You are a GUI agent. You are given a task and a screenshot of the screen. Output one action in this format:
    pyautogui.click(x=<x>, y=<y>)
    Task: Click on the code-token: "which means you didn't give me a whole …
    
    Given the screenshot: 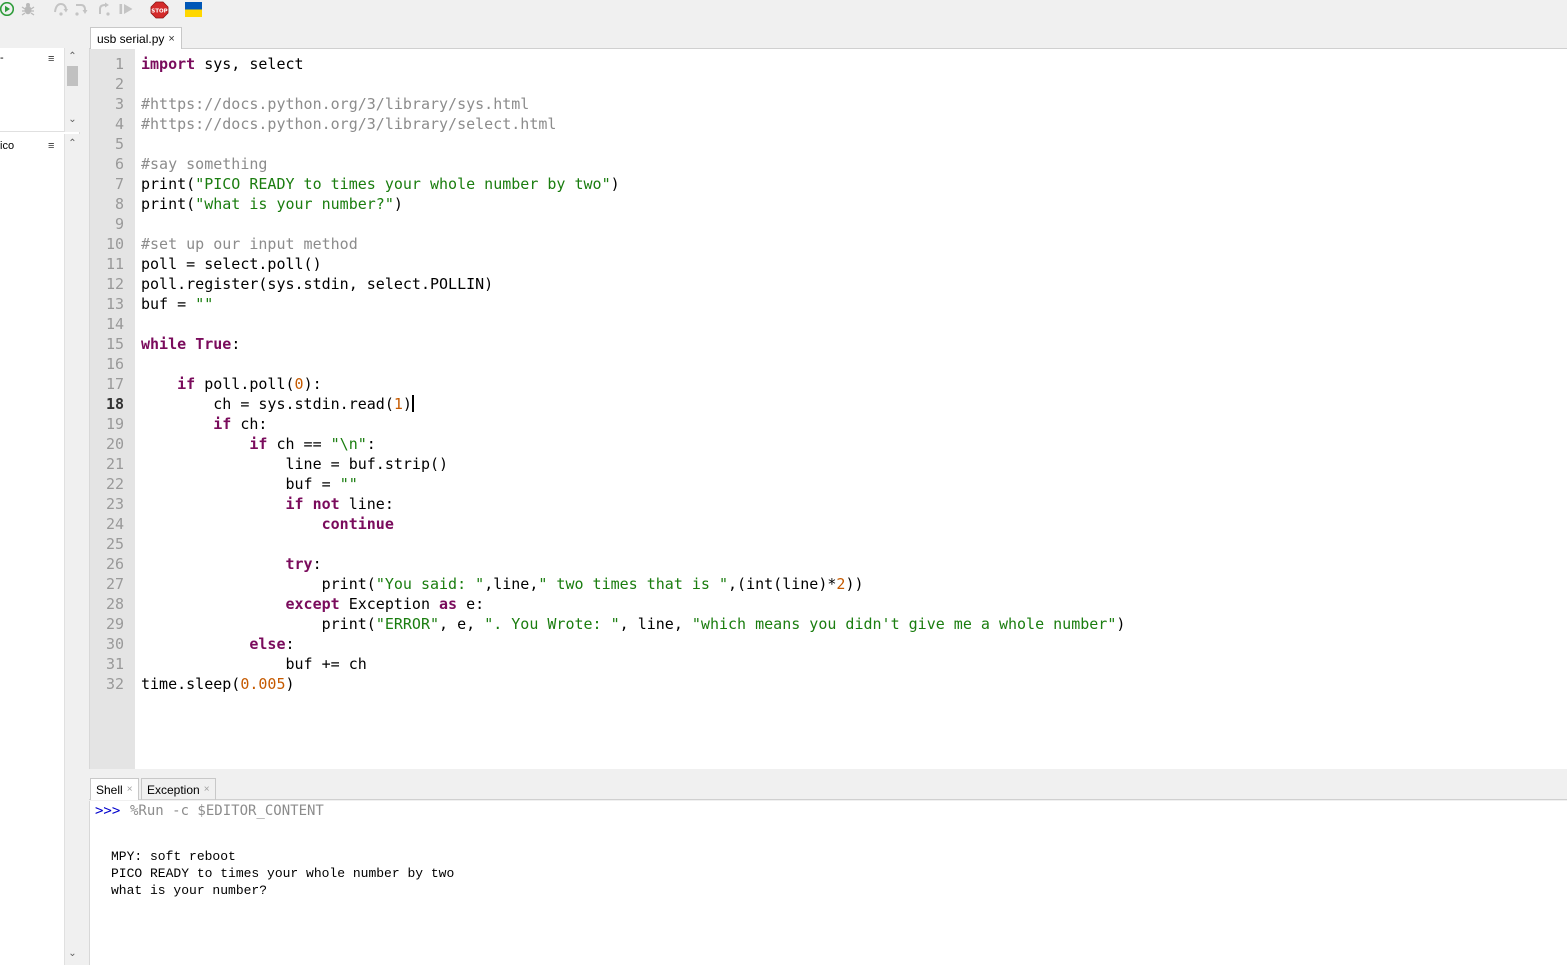 What is the action you would take?
    pyautogui.click(x=904, y=624)
    